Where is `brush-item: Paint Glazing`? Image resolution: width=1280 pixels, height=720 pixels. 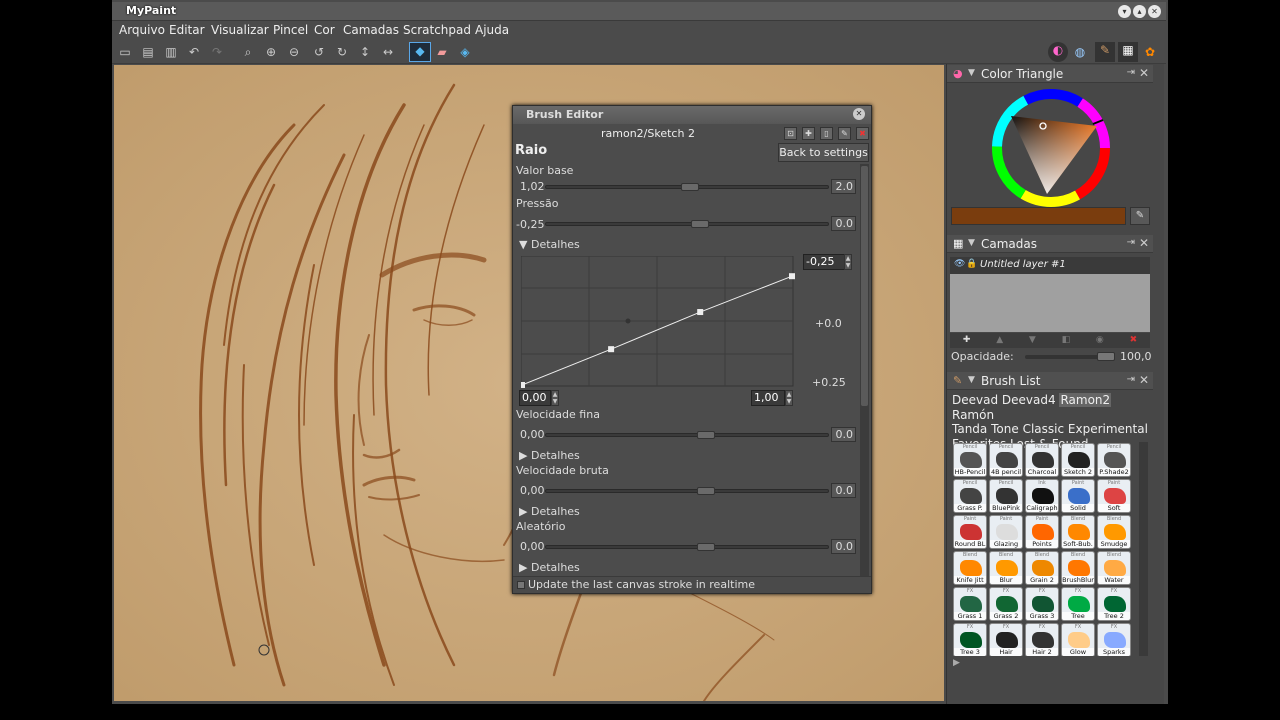
brush-item: Paint Glazing is located at coordinates (1006, 532).